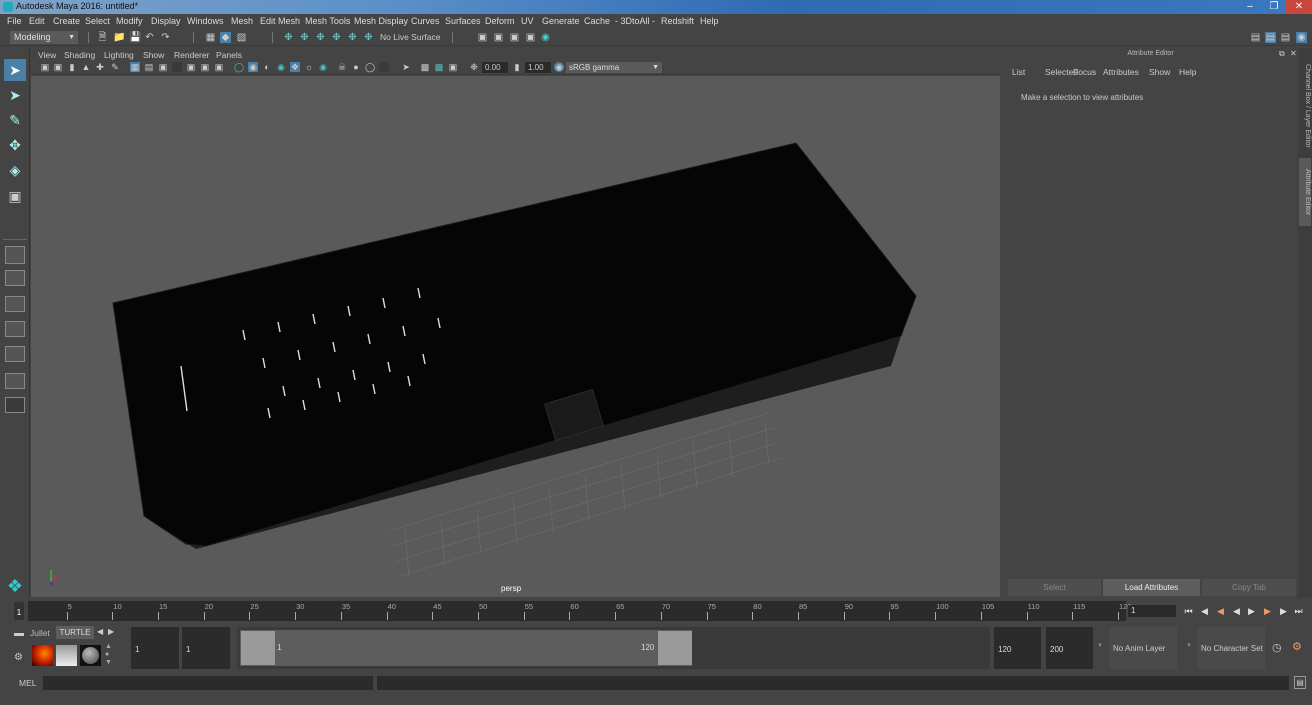 Image resolution: width=1312 pixels, height=705 pixels. Describe the element at coordinates (135, 67) in the screenshot. I see `grid-icon: ▦` at that location.